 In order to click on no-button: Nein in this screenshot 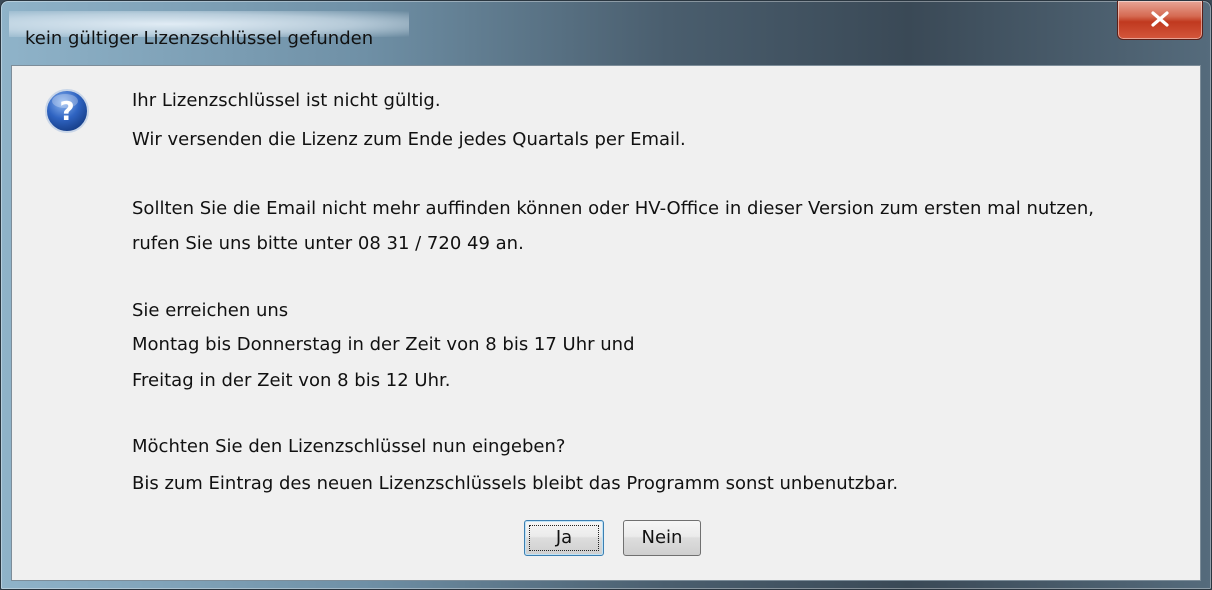, I will do `click(662, 538)`.